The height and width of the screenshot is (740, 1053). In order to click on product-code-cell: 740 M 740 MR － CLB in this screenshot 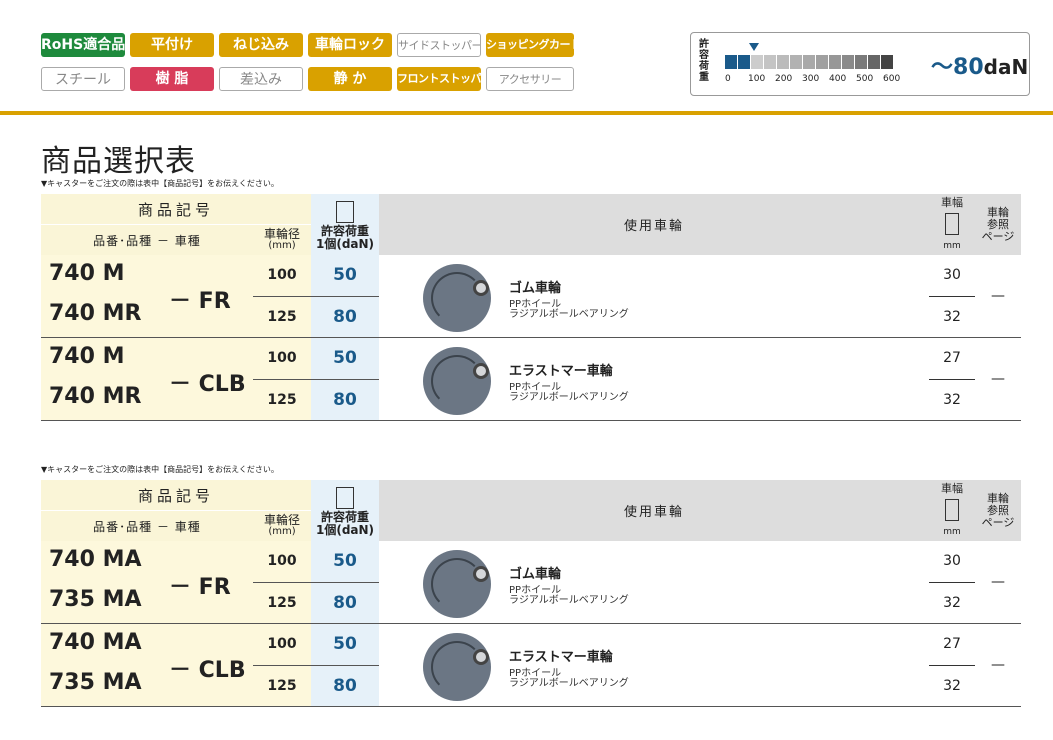, I will do `click(147, 379)`.